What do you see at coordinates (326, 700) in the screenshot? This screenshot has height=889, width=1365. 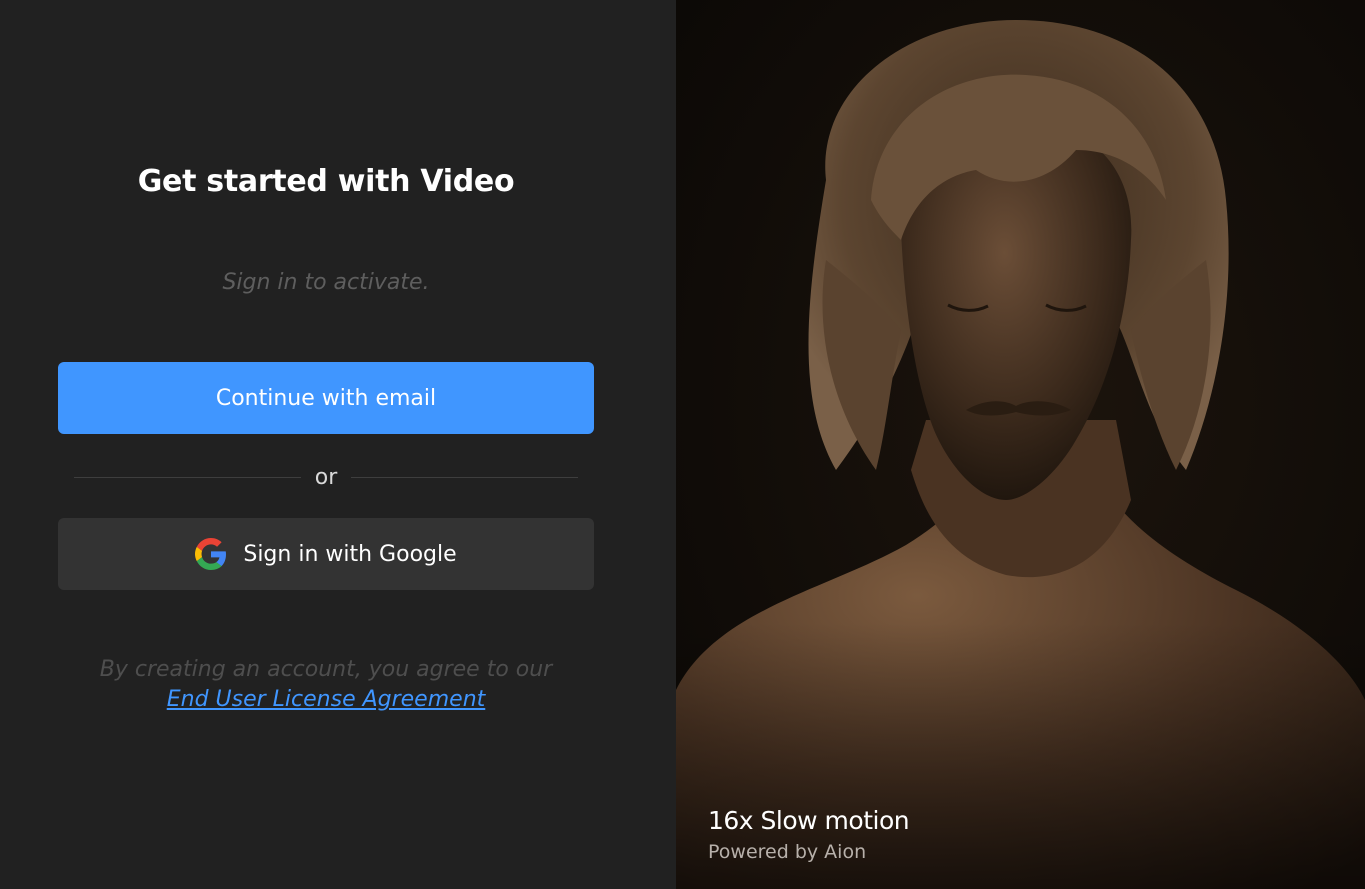 I see `eula-link: End User License Agreement` at bounding box center [326, 700].